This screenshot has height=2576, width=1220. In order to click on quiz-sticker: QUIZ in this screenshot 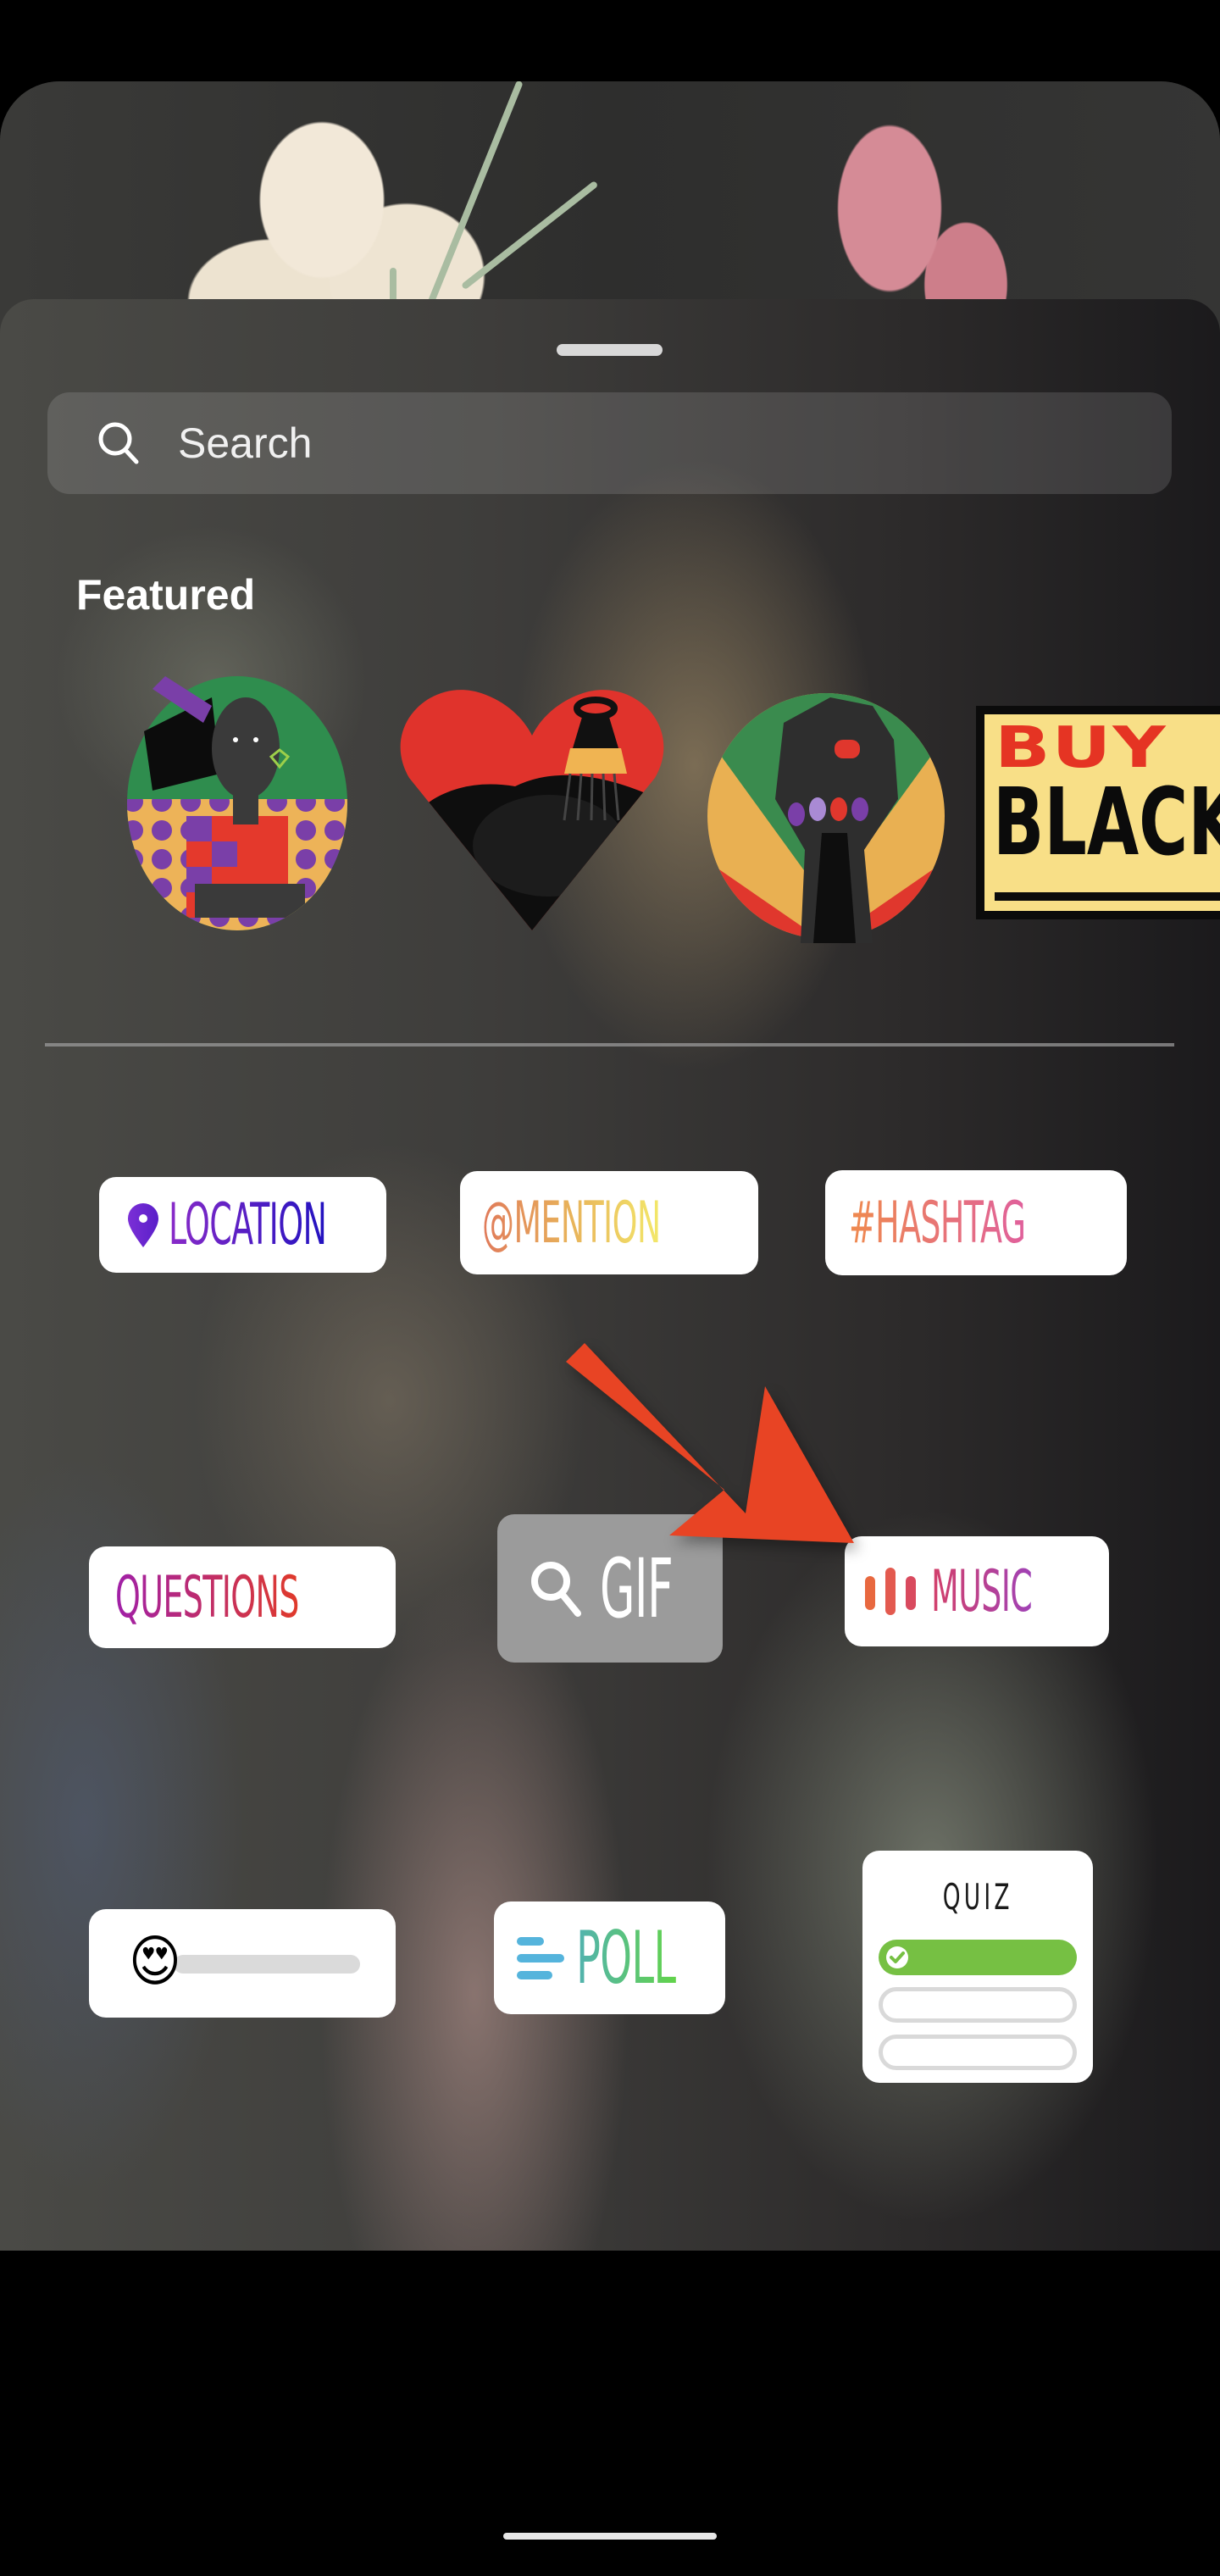, I will do `click(977, 1967)`.